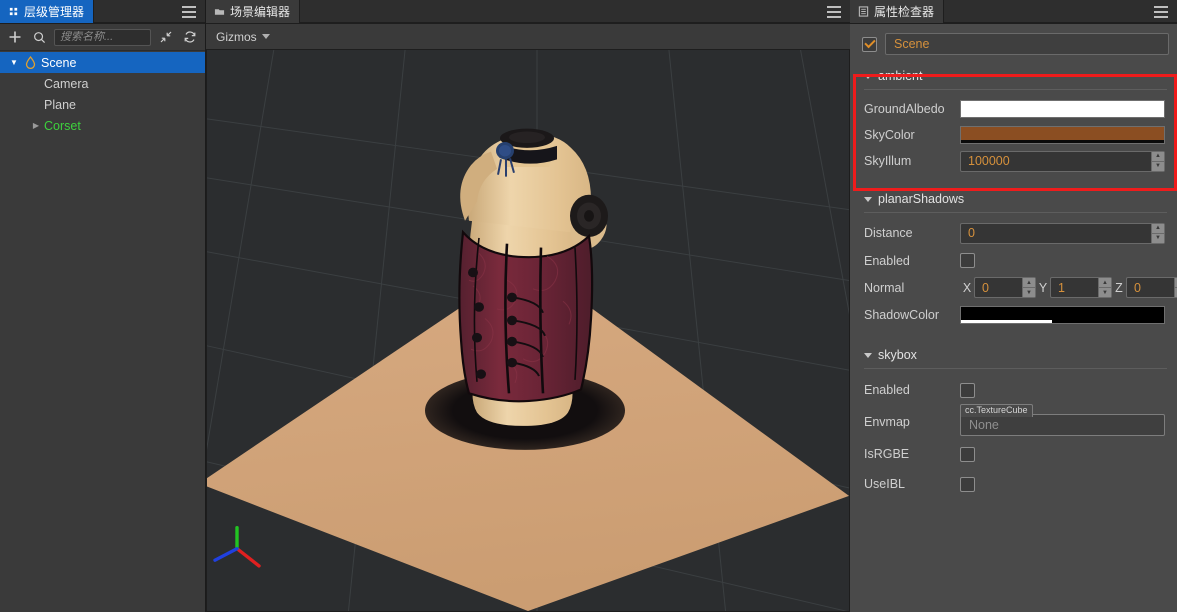  Describe the element at coordinates (921, 199) in the screenshot. I see `section-planar-shadows-title: planarShadows` at that location.